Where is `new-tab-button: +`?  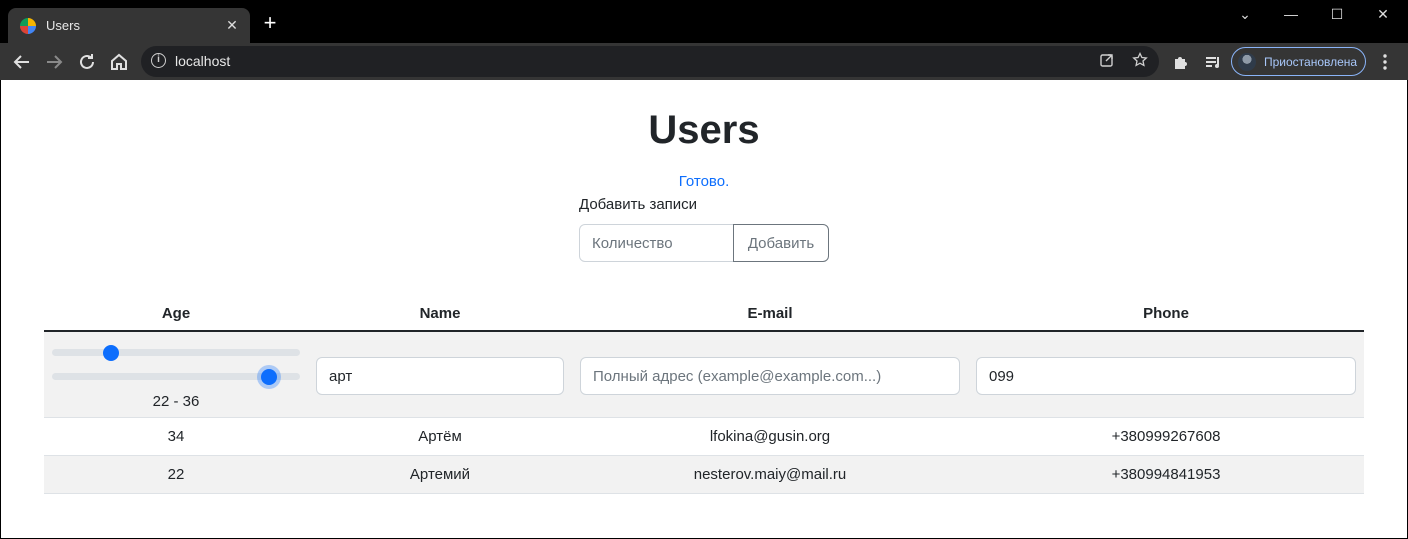 new-tab-button: + is located at coordinates (270, 23).